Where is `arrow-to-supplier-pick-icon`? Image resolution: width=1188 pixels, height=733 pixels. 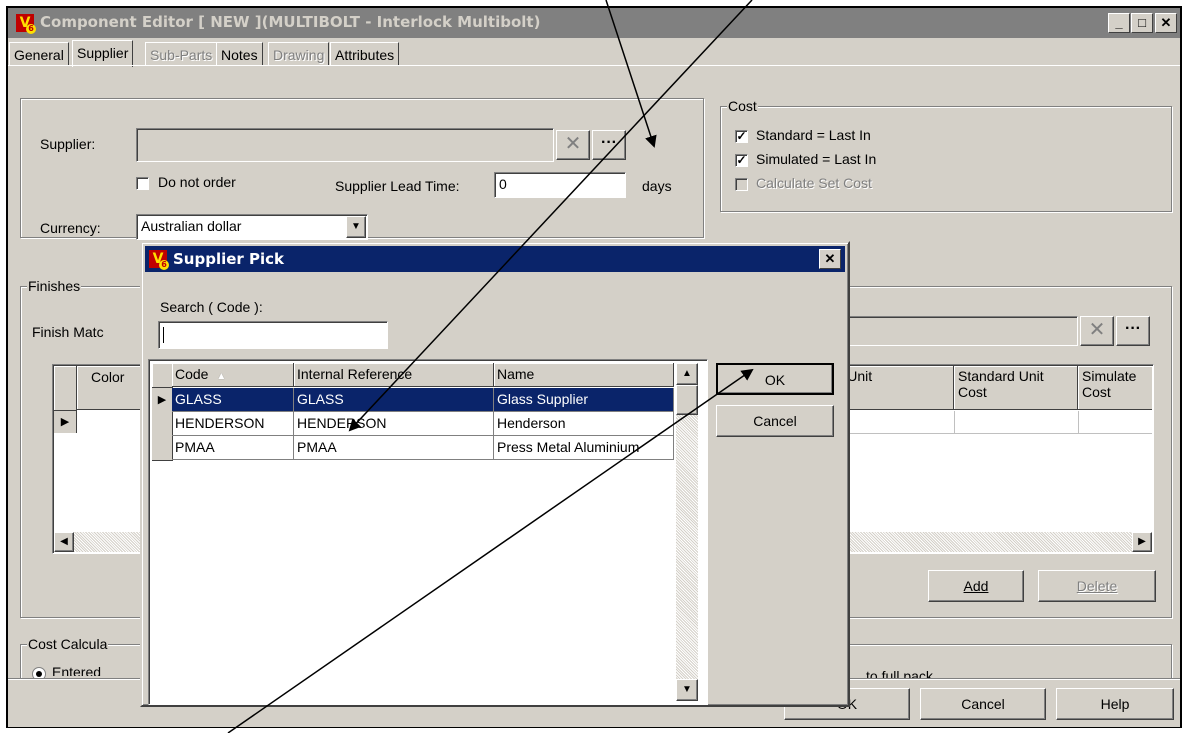 arrow-to-supplier-pick-icon is located at coordinates (631, 74).